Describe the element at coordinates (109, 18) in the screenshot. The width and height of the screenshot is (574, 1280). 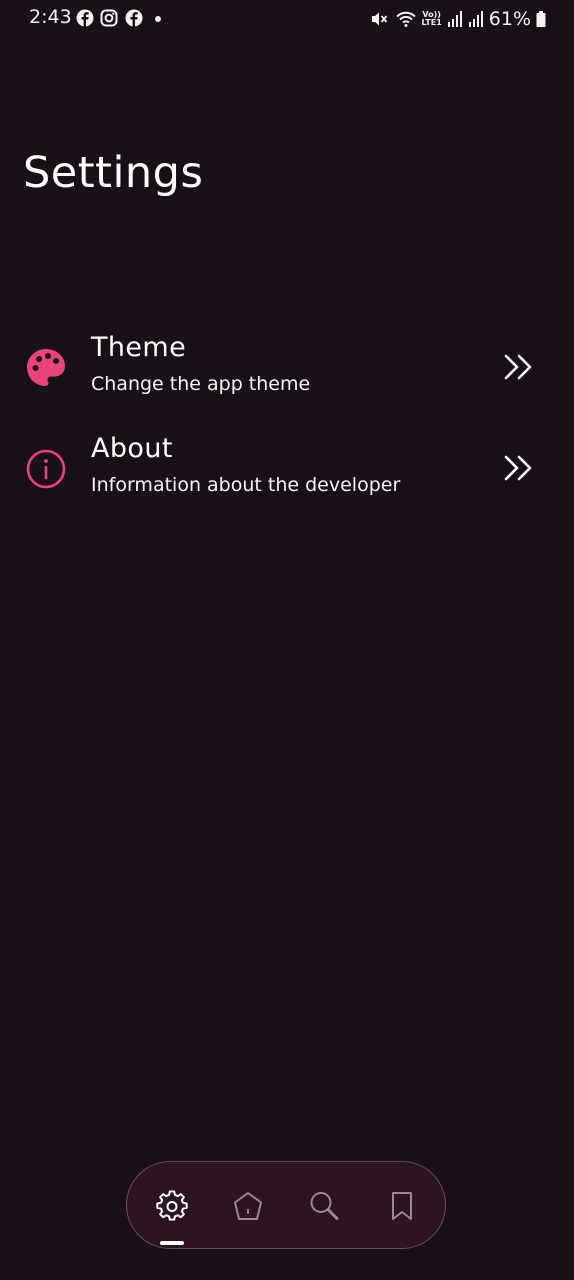
I see `instagram-icon` at that location.